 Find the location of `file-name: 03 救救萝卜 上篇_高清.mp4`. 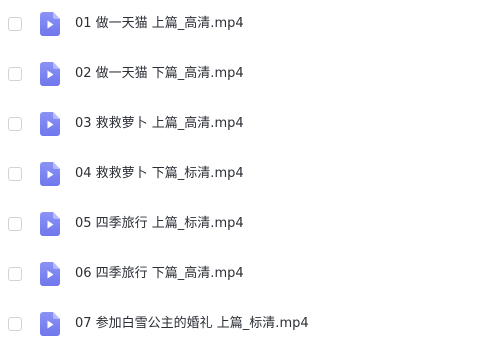

file-name: 03 救救萝卜 上篇_高清.mp4 is located at coordinates (159, 124).